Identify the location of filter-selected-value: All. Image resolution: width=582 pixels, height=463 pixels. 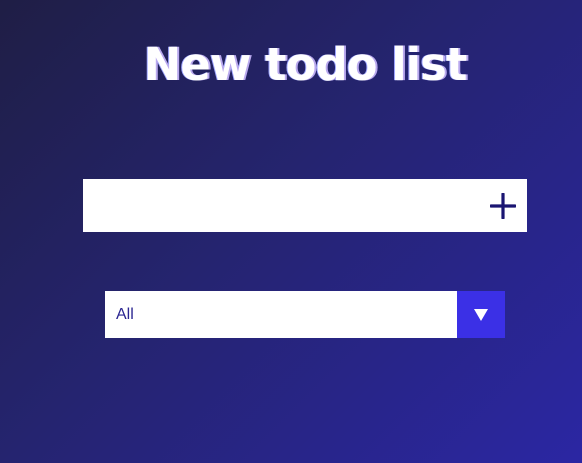
(125, 314).